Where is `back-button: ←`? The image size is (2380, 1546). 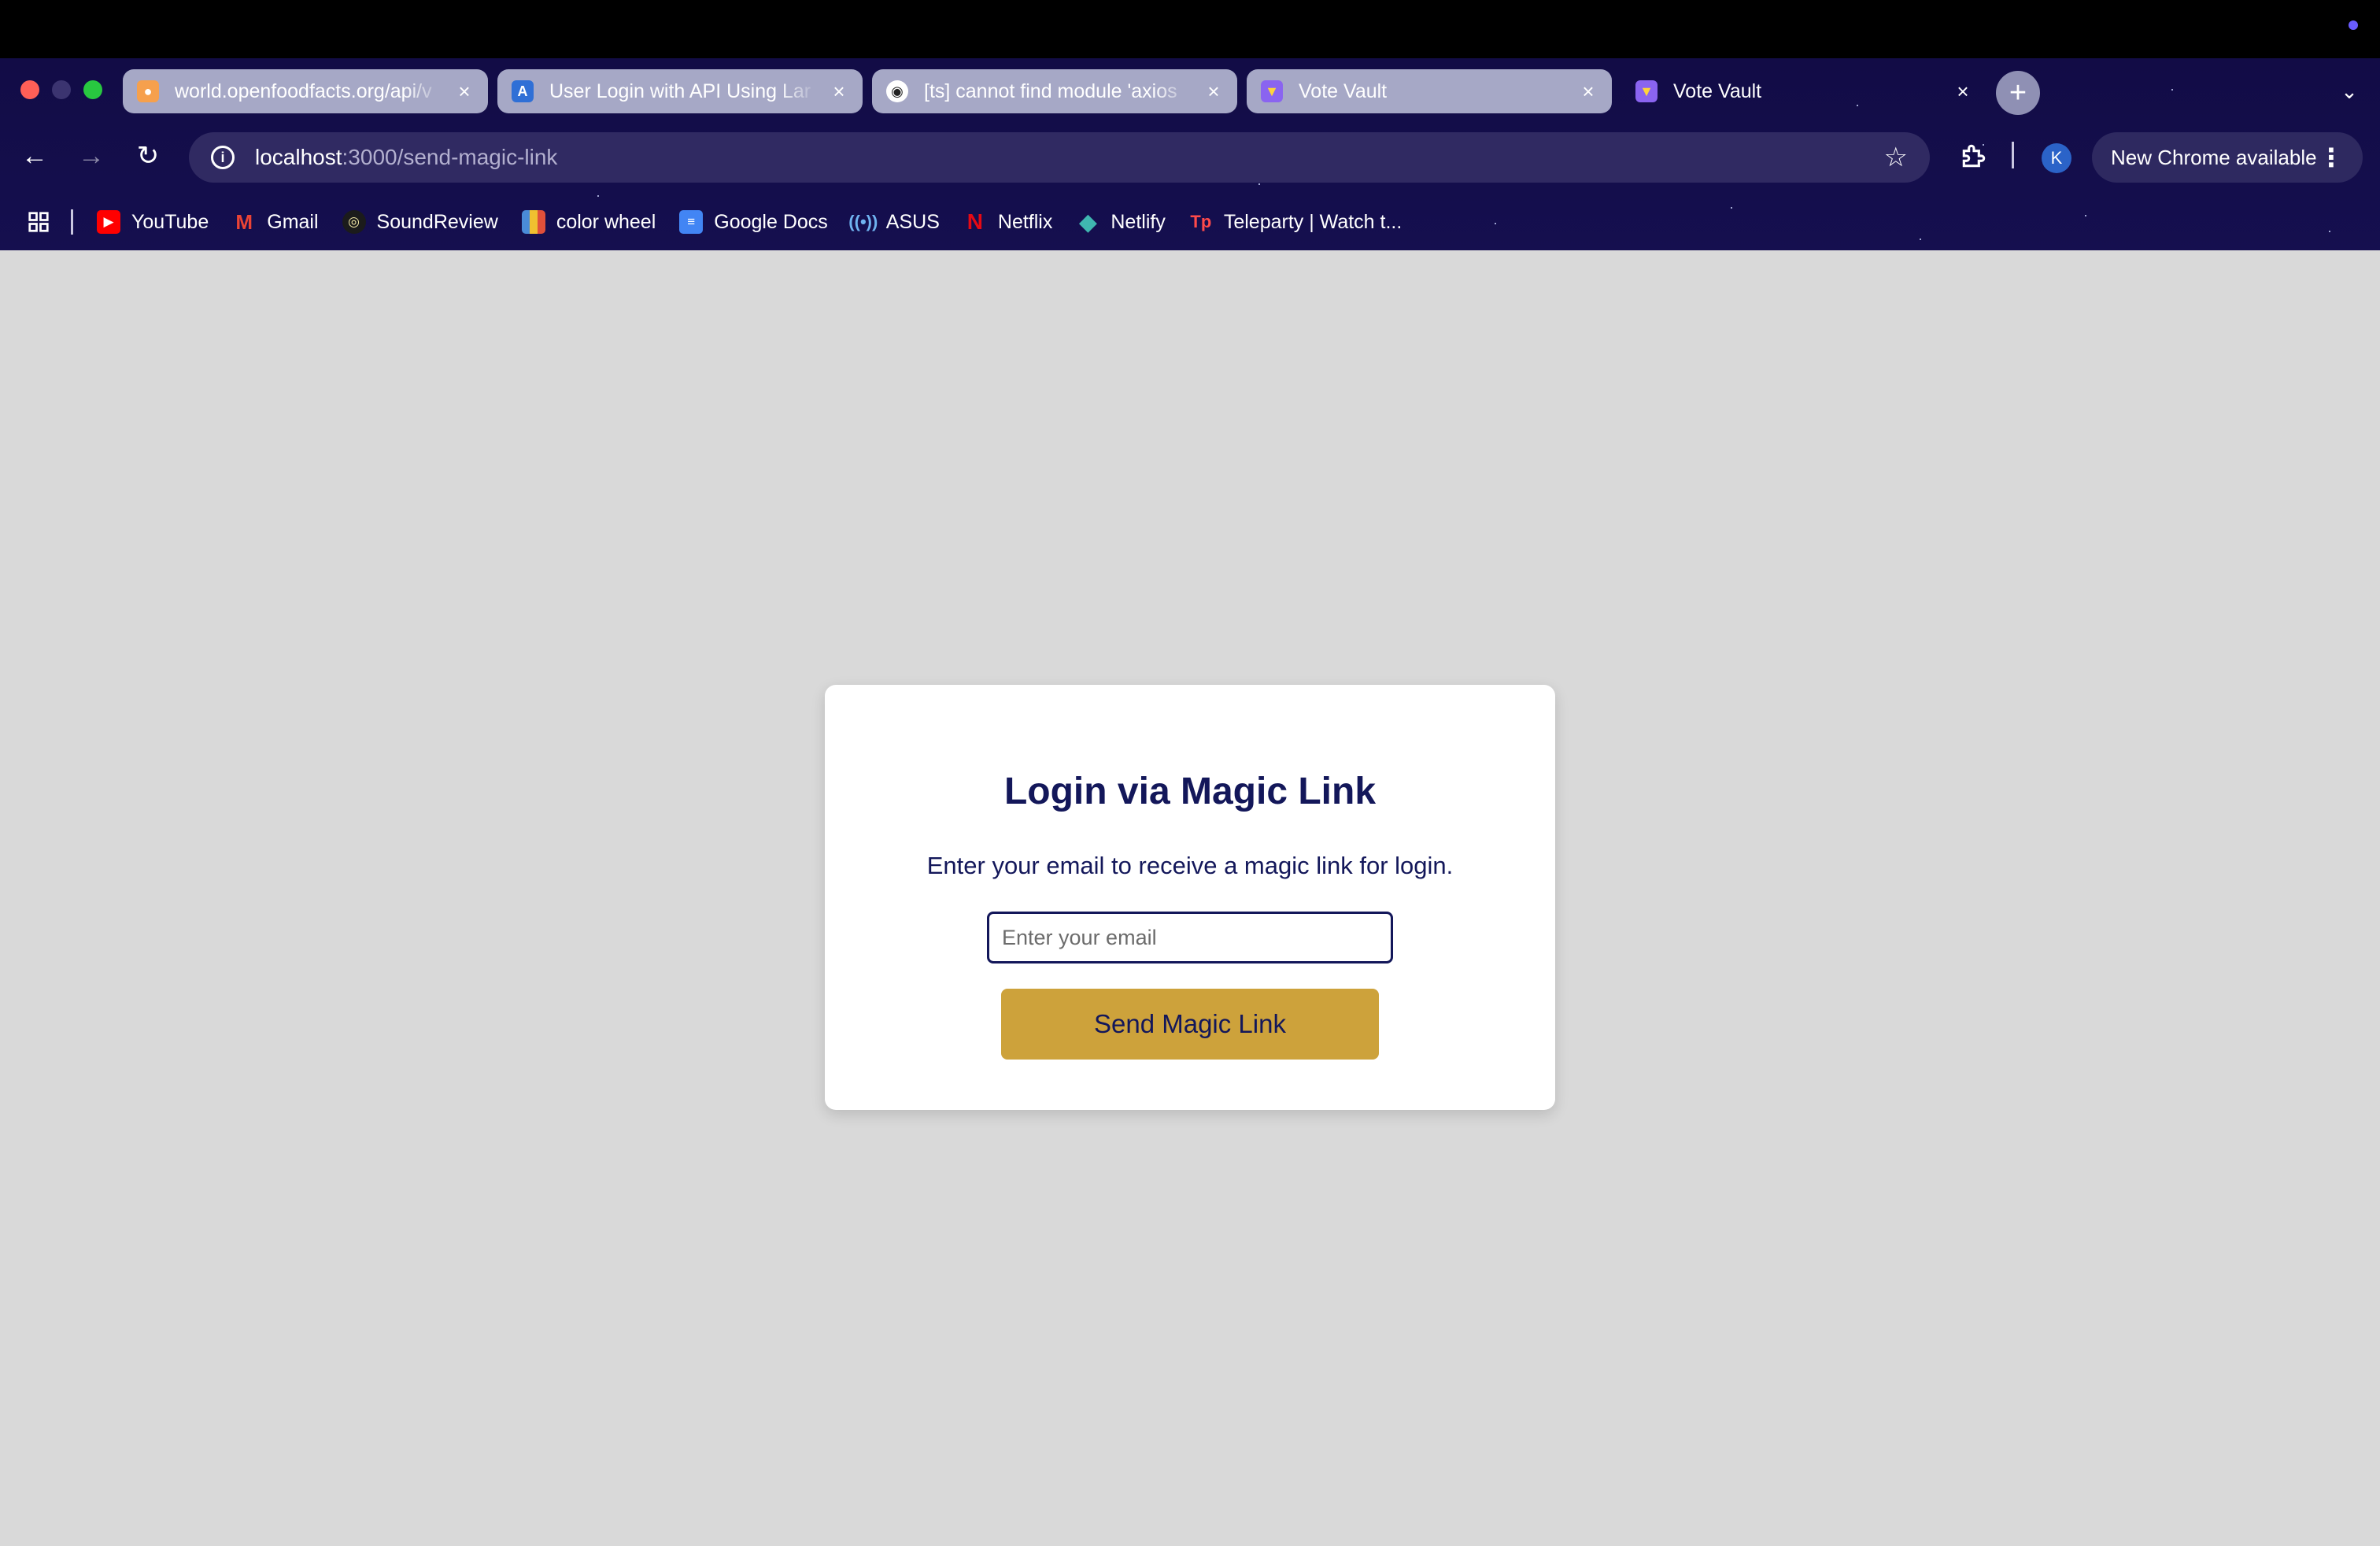 back-button: ← is located at coordinates (35, 156).